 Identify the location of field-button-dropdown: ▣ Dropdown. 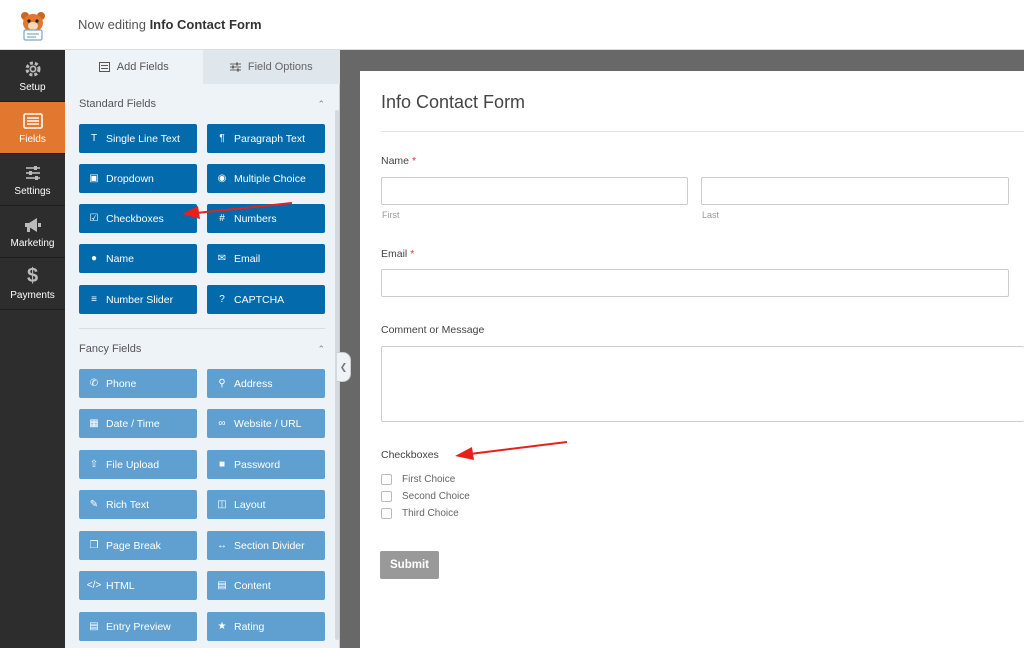
(138, 178).